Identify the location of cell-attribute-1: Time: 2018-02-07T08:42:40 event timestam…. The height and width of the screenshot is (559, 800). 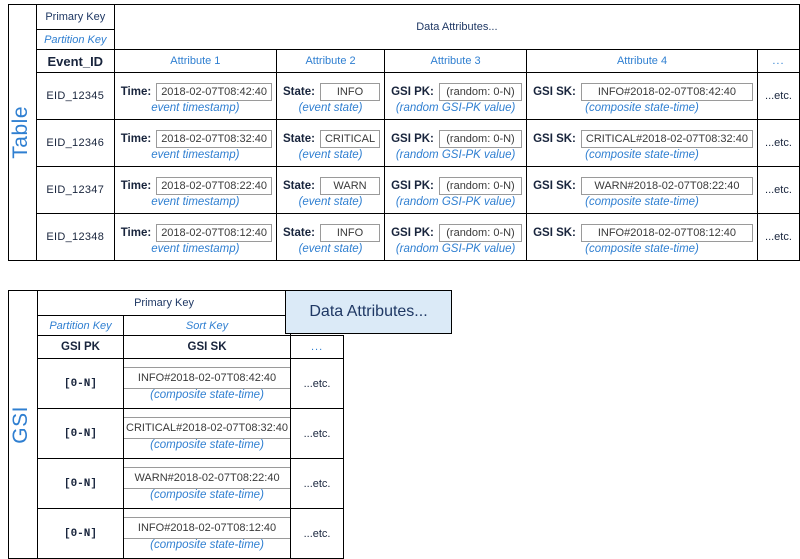
(195, 96).